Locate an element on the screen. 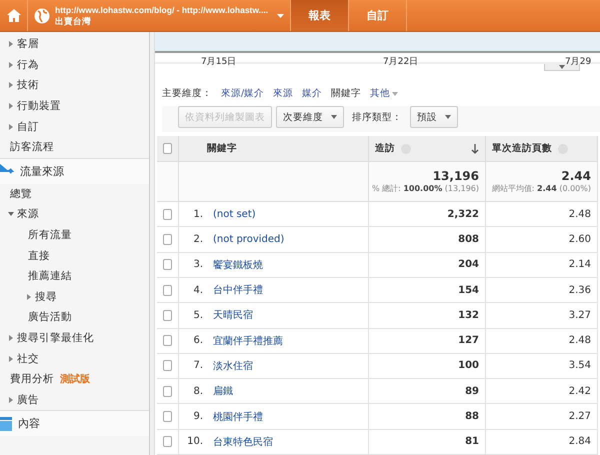  sidebar-item-label: 費用分析 is located at coordinates (32, 379).